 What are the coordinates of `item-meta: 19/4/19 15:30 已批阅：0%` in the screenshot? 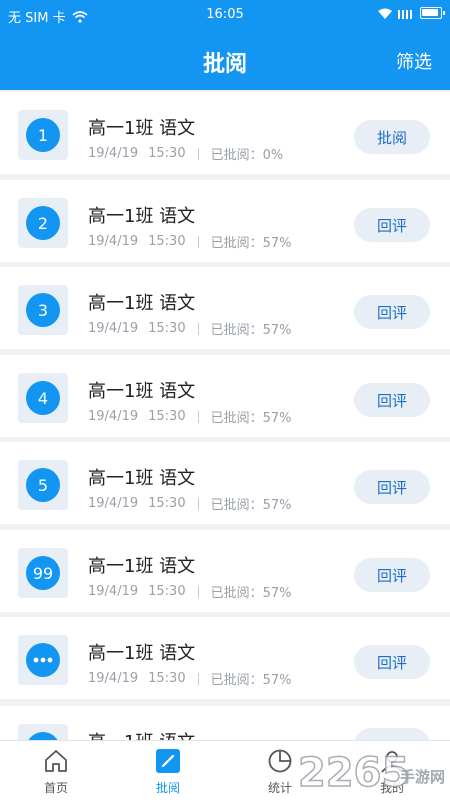 It's located at (185, 153).